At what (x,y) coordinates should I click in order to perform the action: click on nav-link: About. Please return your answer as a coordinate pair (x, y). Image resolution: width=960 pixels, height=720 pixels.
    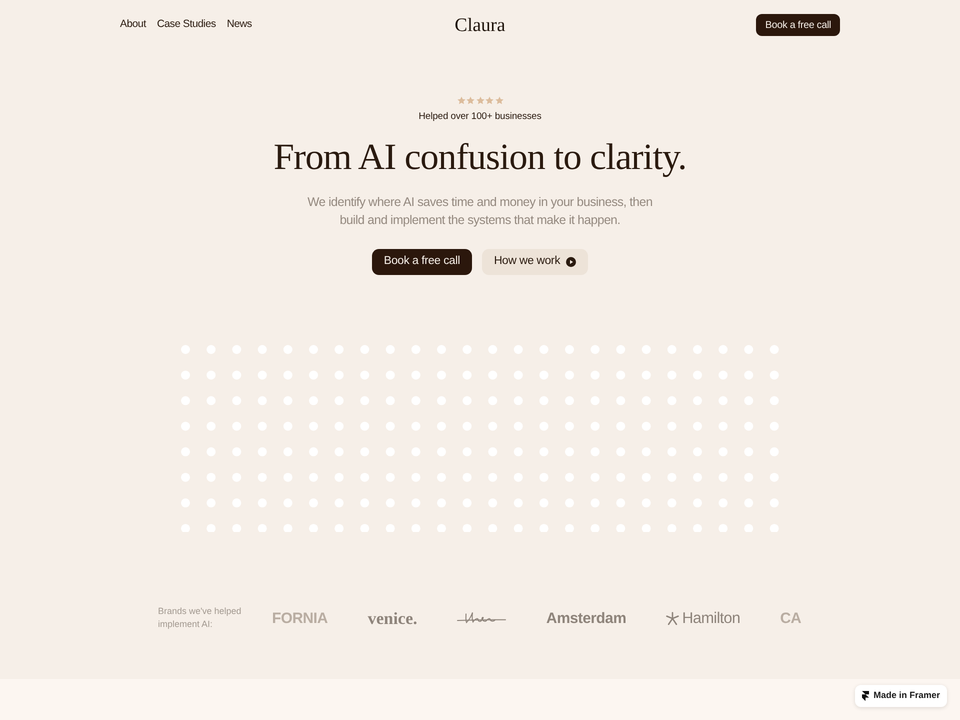
    Looking at the image, I should click on (133, 25).